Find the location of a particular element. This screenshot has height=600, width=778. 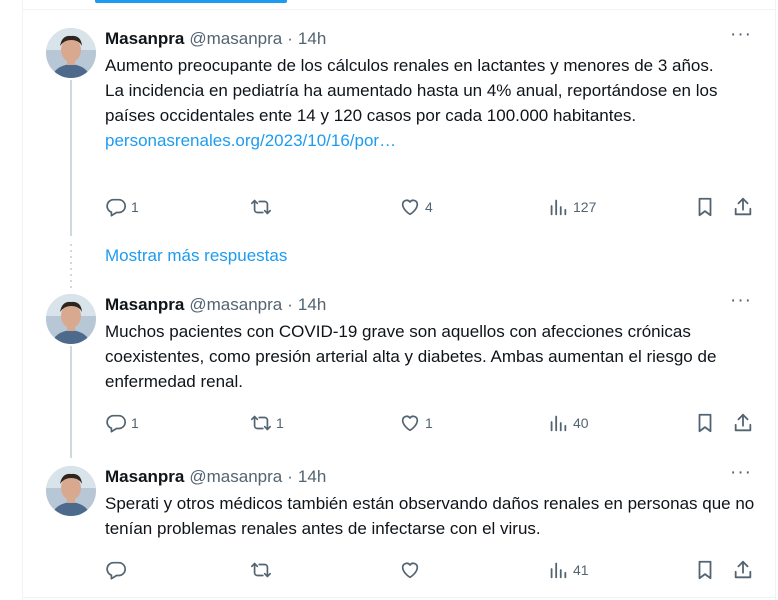

active-tab-indicator is located at coordinates (191, 1).